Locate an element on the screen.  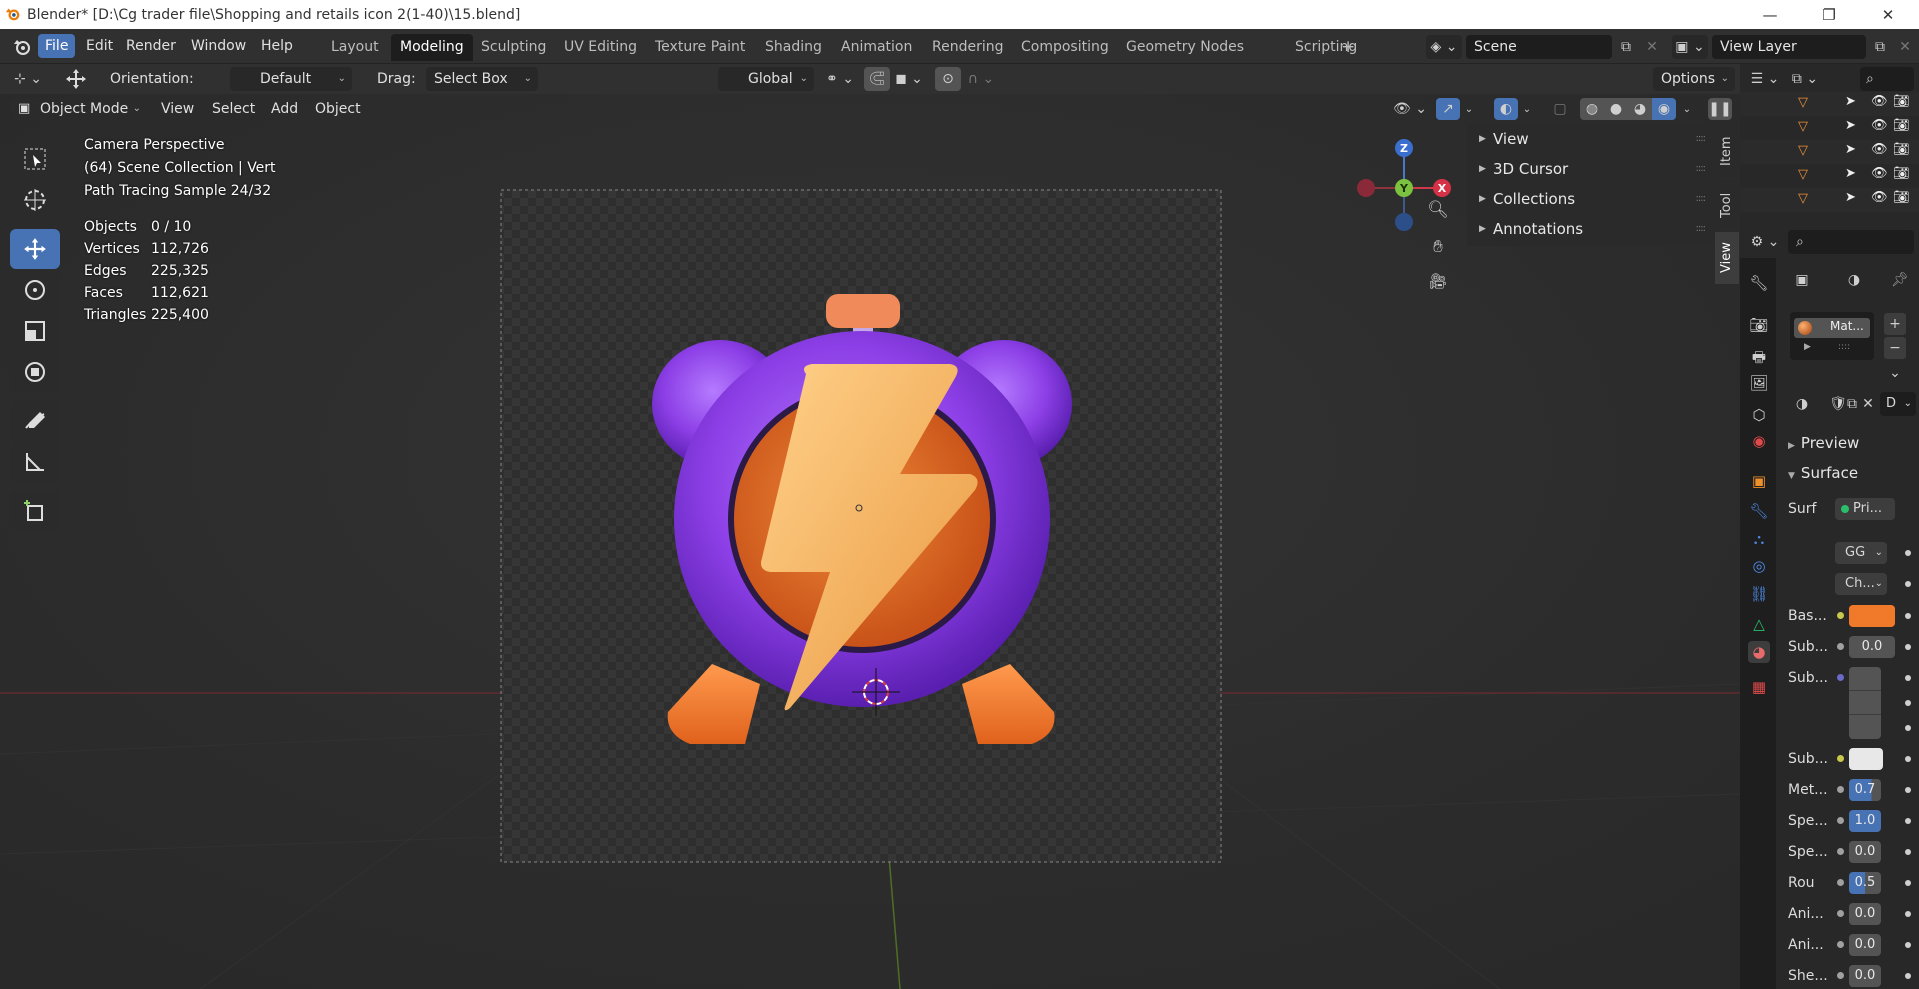
anisotropic-rotation-value: 0.0 is located at coordinates (1865, 945).